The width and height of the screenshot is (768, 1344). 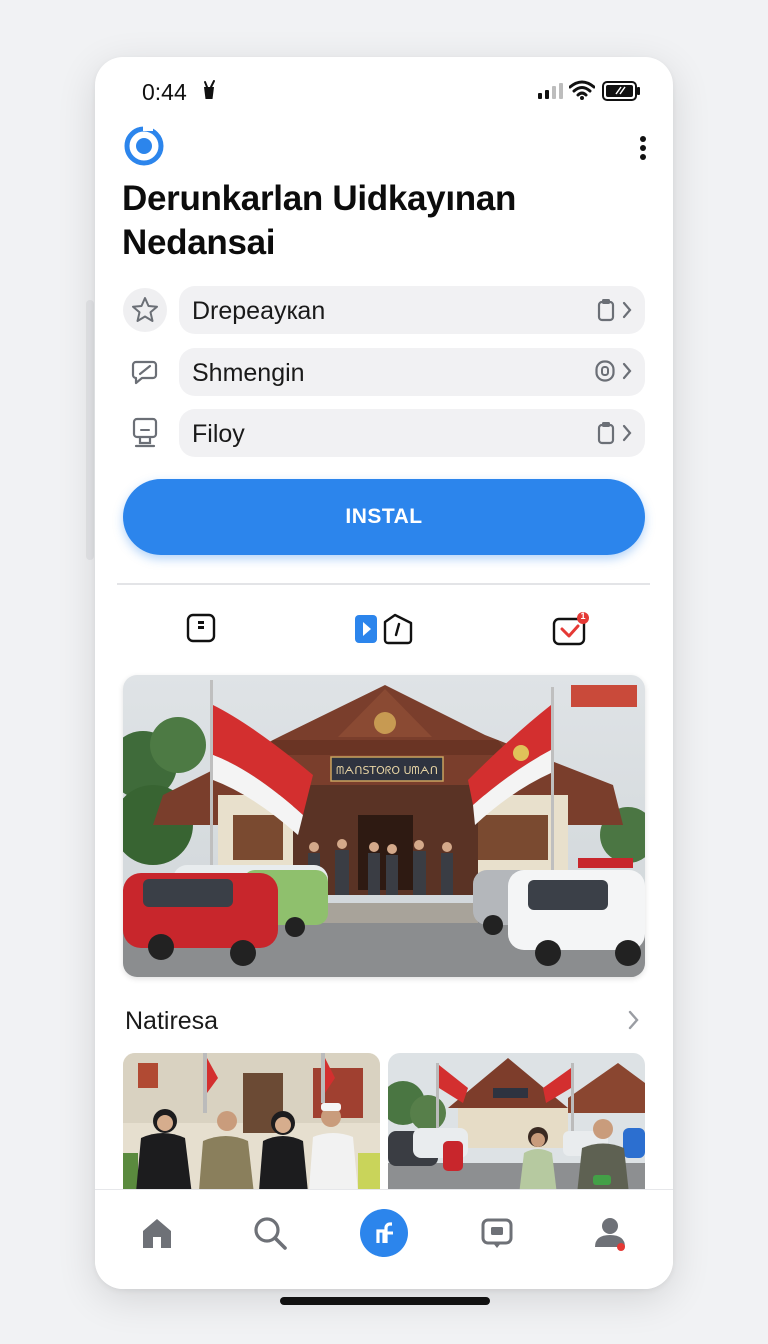 What do you see at coordinates (144, 145) in the screenshot?
I see `app-logo-icon` at bounding box center [144, 145].